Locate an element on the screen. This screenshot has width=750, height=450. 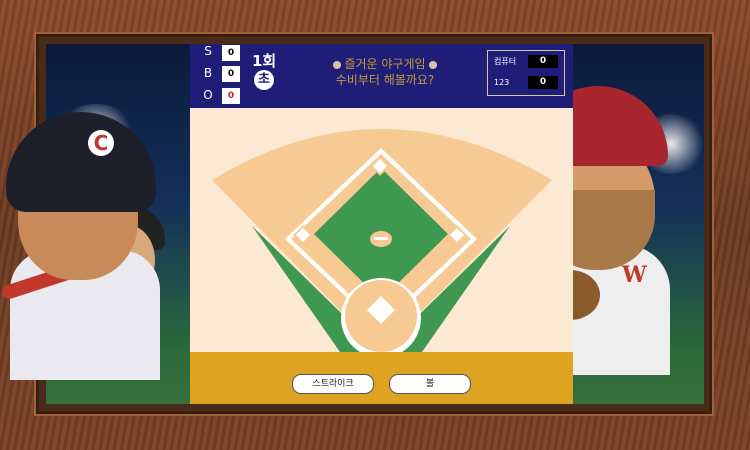
message-line1: 즐거운 야구게임 is located at coordinates (385, 64).